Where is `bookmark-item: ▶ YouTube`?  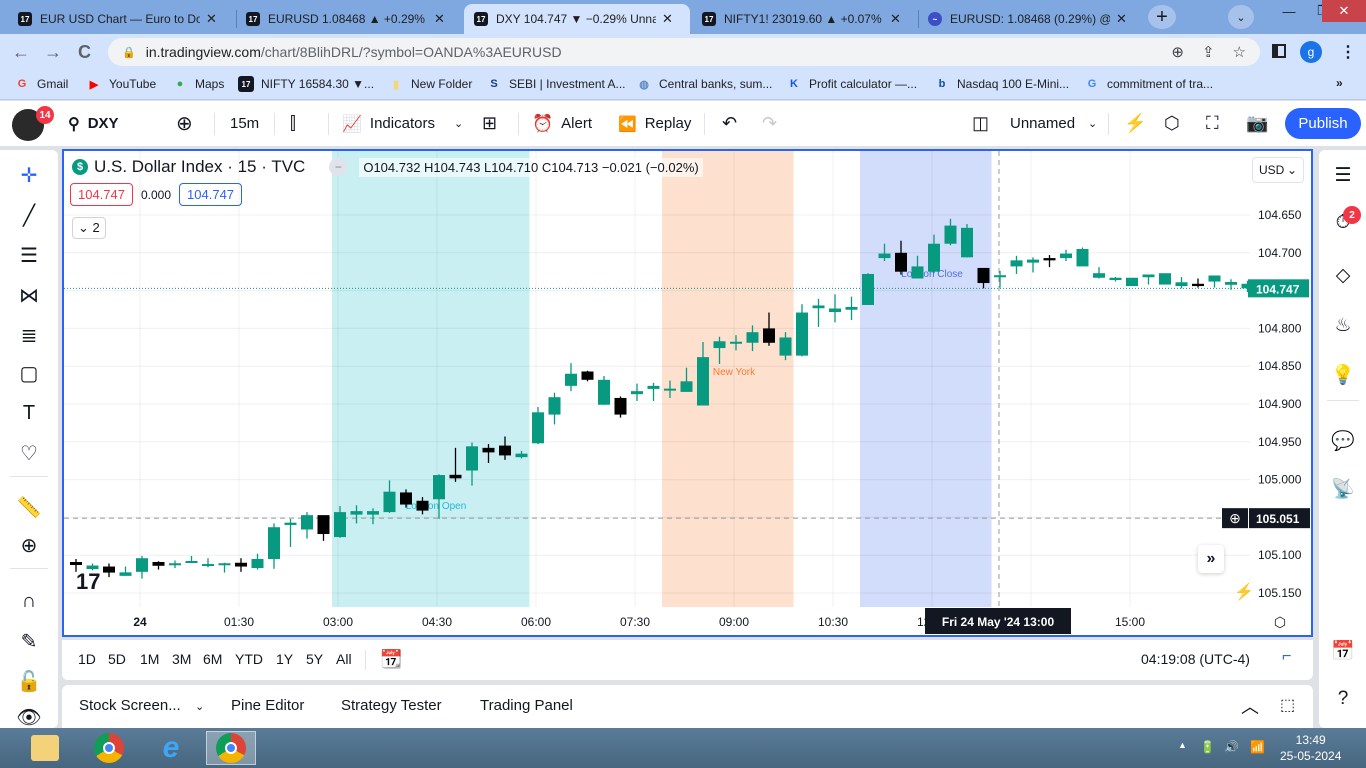
bookmark-item: ▶ YouTube is located at coordinates (121, 84).